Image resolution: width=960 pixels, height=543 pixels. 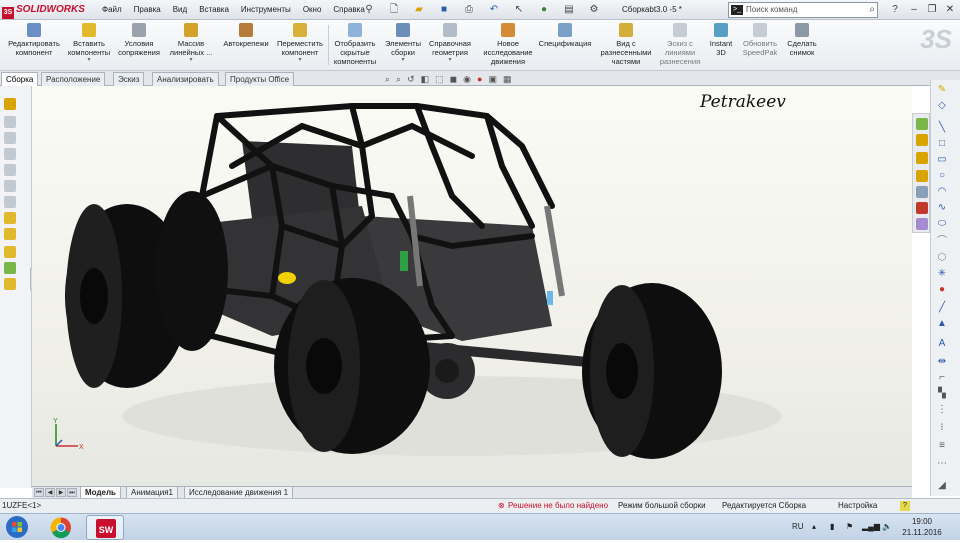 I want to click on offset-entities-icon: ⌐, so click(x=942, y=378).